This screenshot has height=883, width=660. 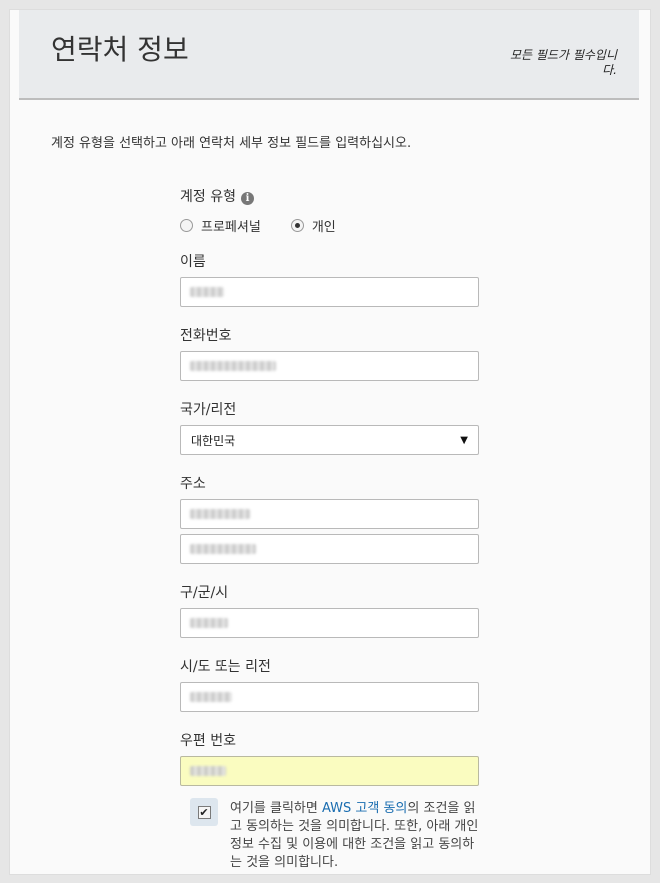 I want to click on page-title: 연락처 정보, so click(x=120, y=49).